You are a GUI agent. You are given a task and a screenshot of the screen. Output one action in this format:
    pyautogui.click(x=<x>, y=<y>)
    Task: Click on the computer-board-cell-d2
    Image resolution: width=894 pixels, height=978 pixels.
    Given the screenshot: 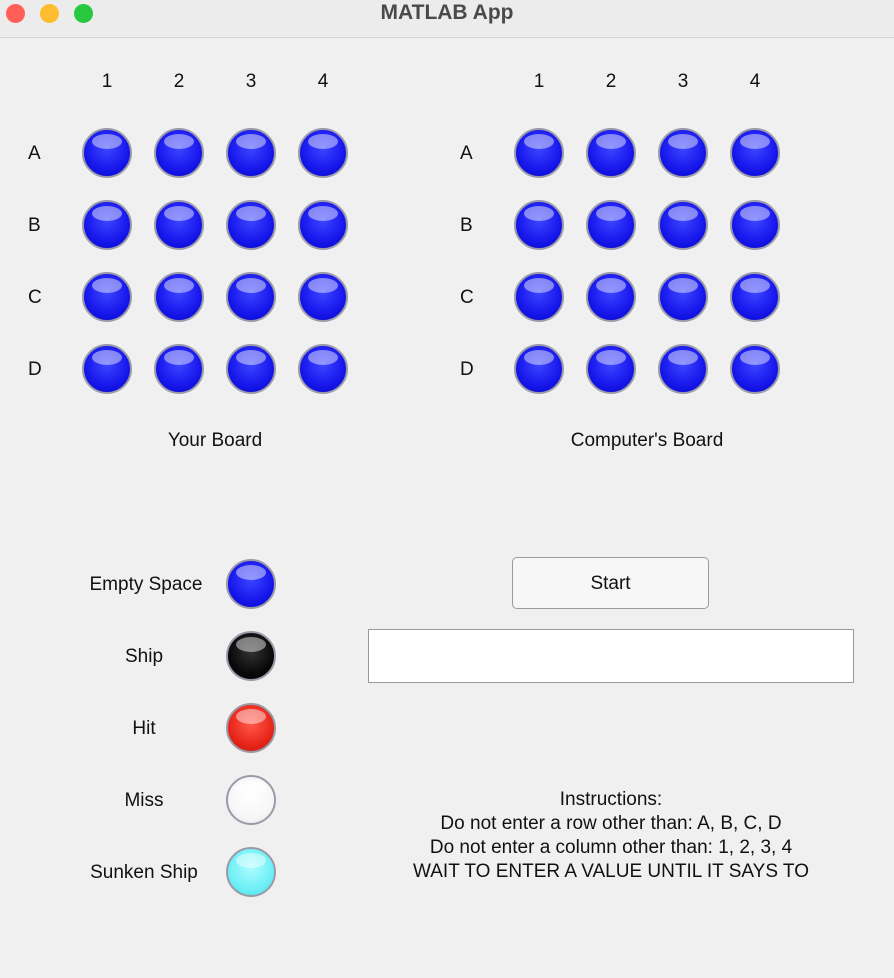 What is the action you would take?
    pyautogui.click(x=611, y=369)
    